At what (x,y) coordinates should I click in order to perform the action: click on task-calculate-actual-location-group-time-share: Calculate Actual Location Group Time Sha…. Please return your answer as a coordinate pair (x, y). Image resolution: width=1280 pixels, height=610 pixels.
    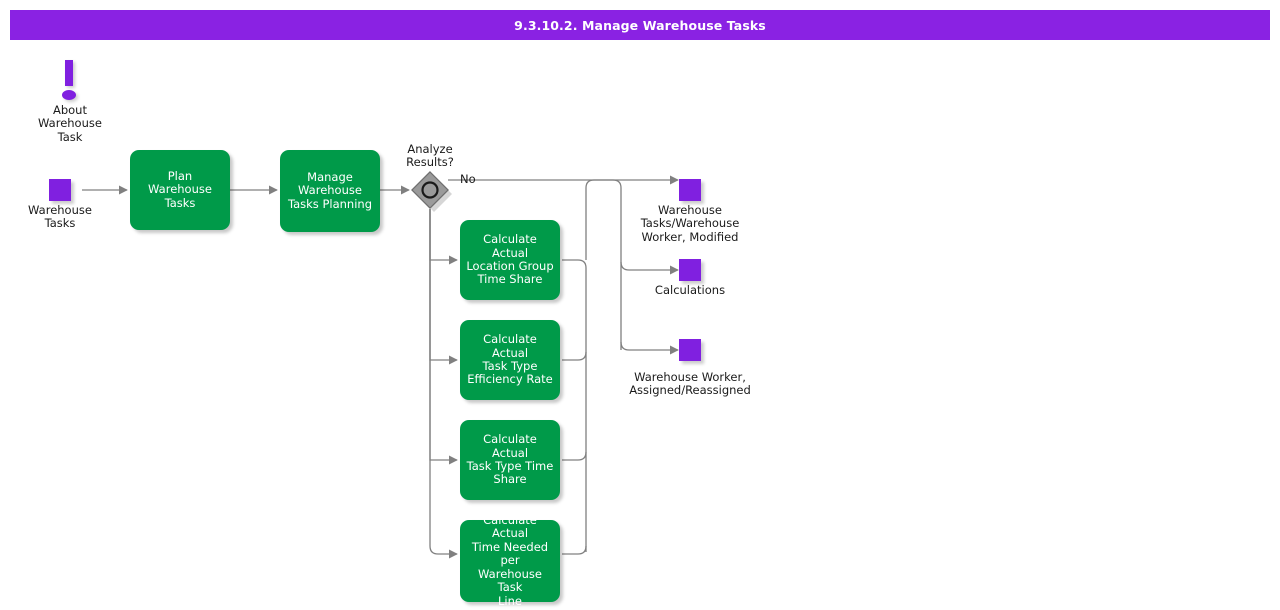
    Looking at the image, I should click on (510, 260).